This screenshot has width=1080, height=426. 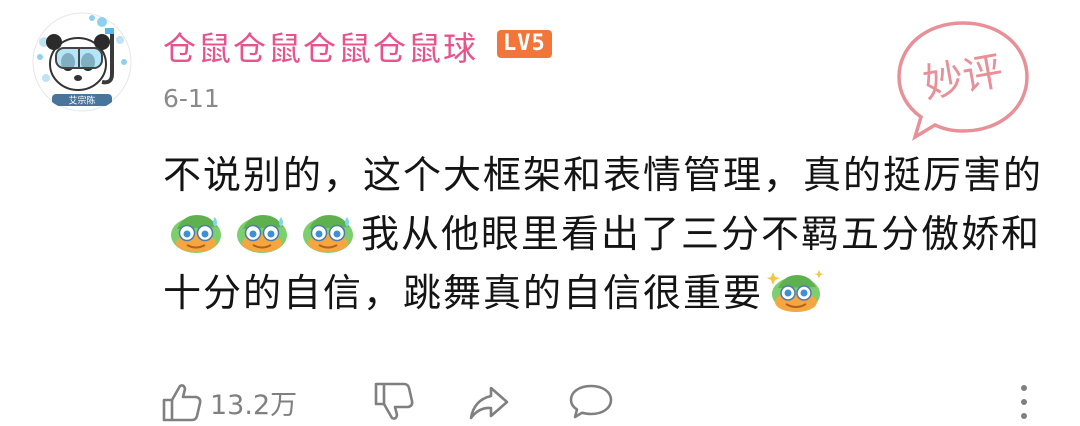 I want to click on reply-button, so click(x=591, y=402).